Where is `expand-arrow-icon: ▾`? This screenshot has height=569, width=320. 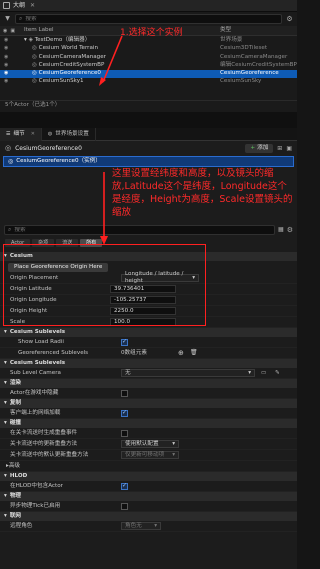 expand-arrow-icon: ▾ is located at coordinates (25, 40).